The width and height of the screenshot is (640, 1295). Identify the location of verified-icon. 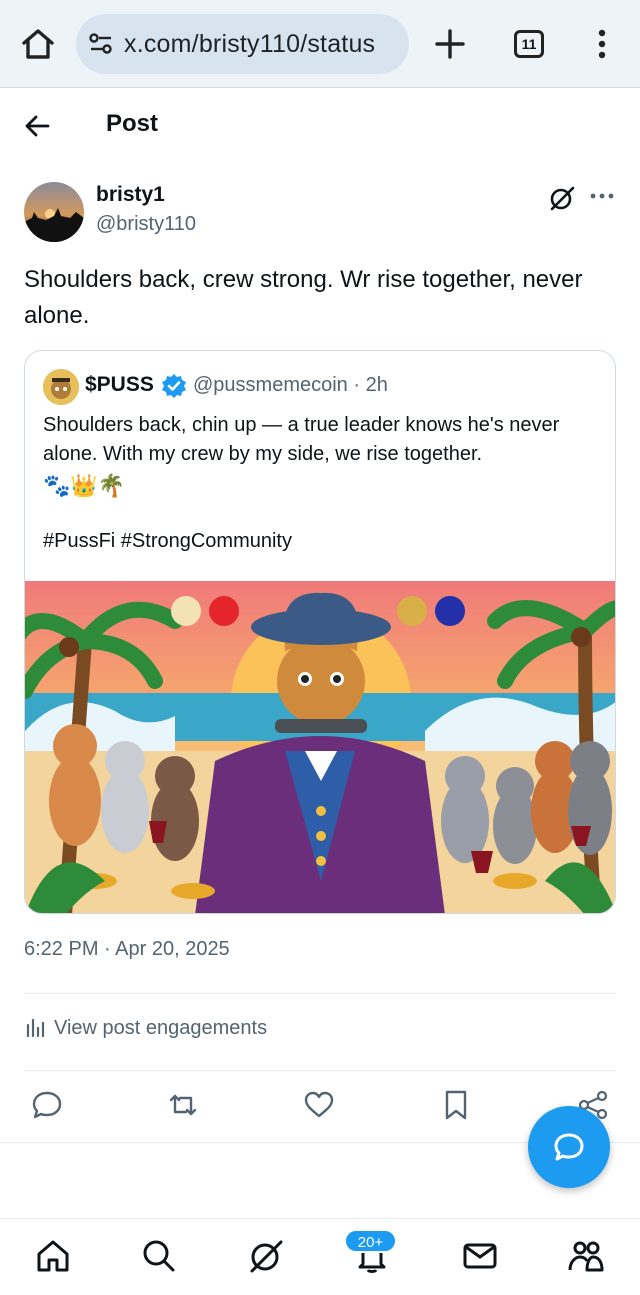
(174, 386).